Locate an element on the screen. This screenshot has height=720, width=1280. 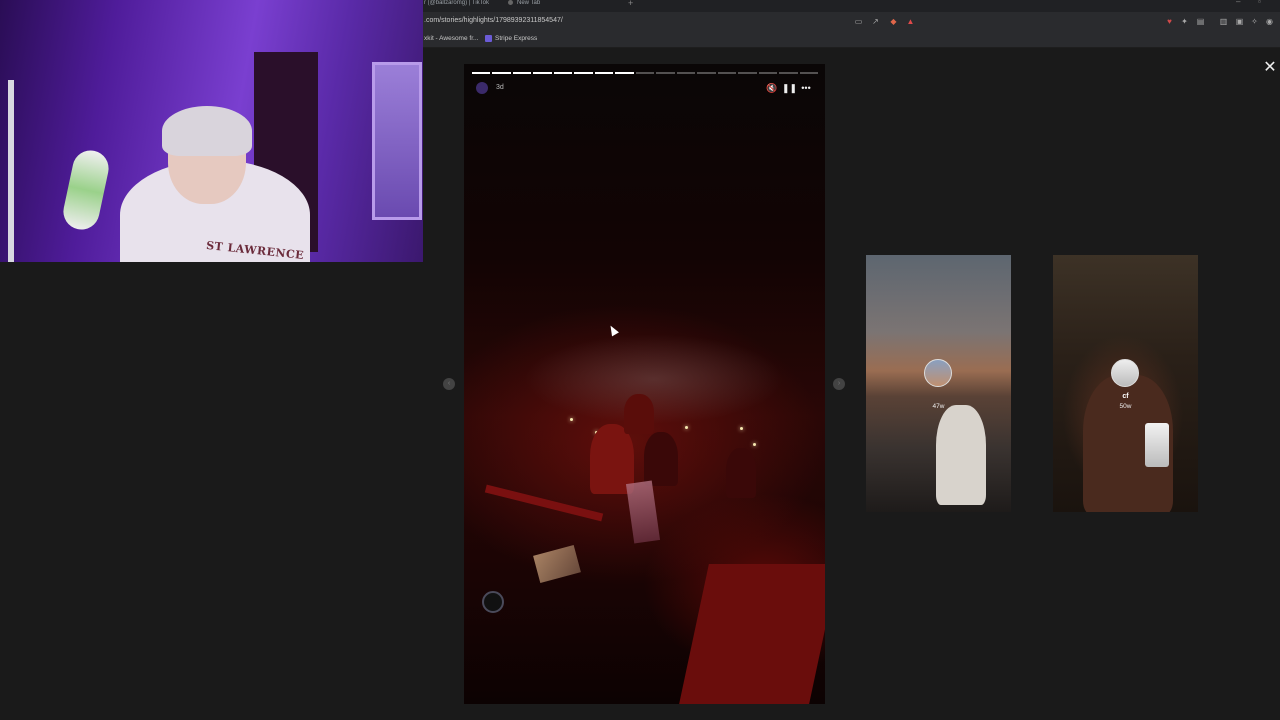
leo-icon: ✧ is located at coordinates (1254, 21).